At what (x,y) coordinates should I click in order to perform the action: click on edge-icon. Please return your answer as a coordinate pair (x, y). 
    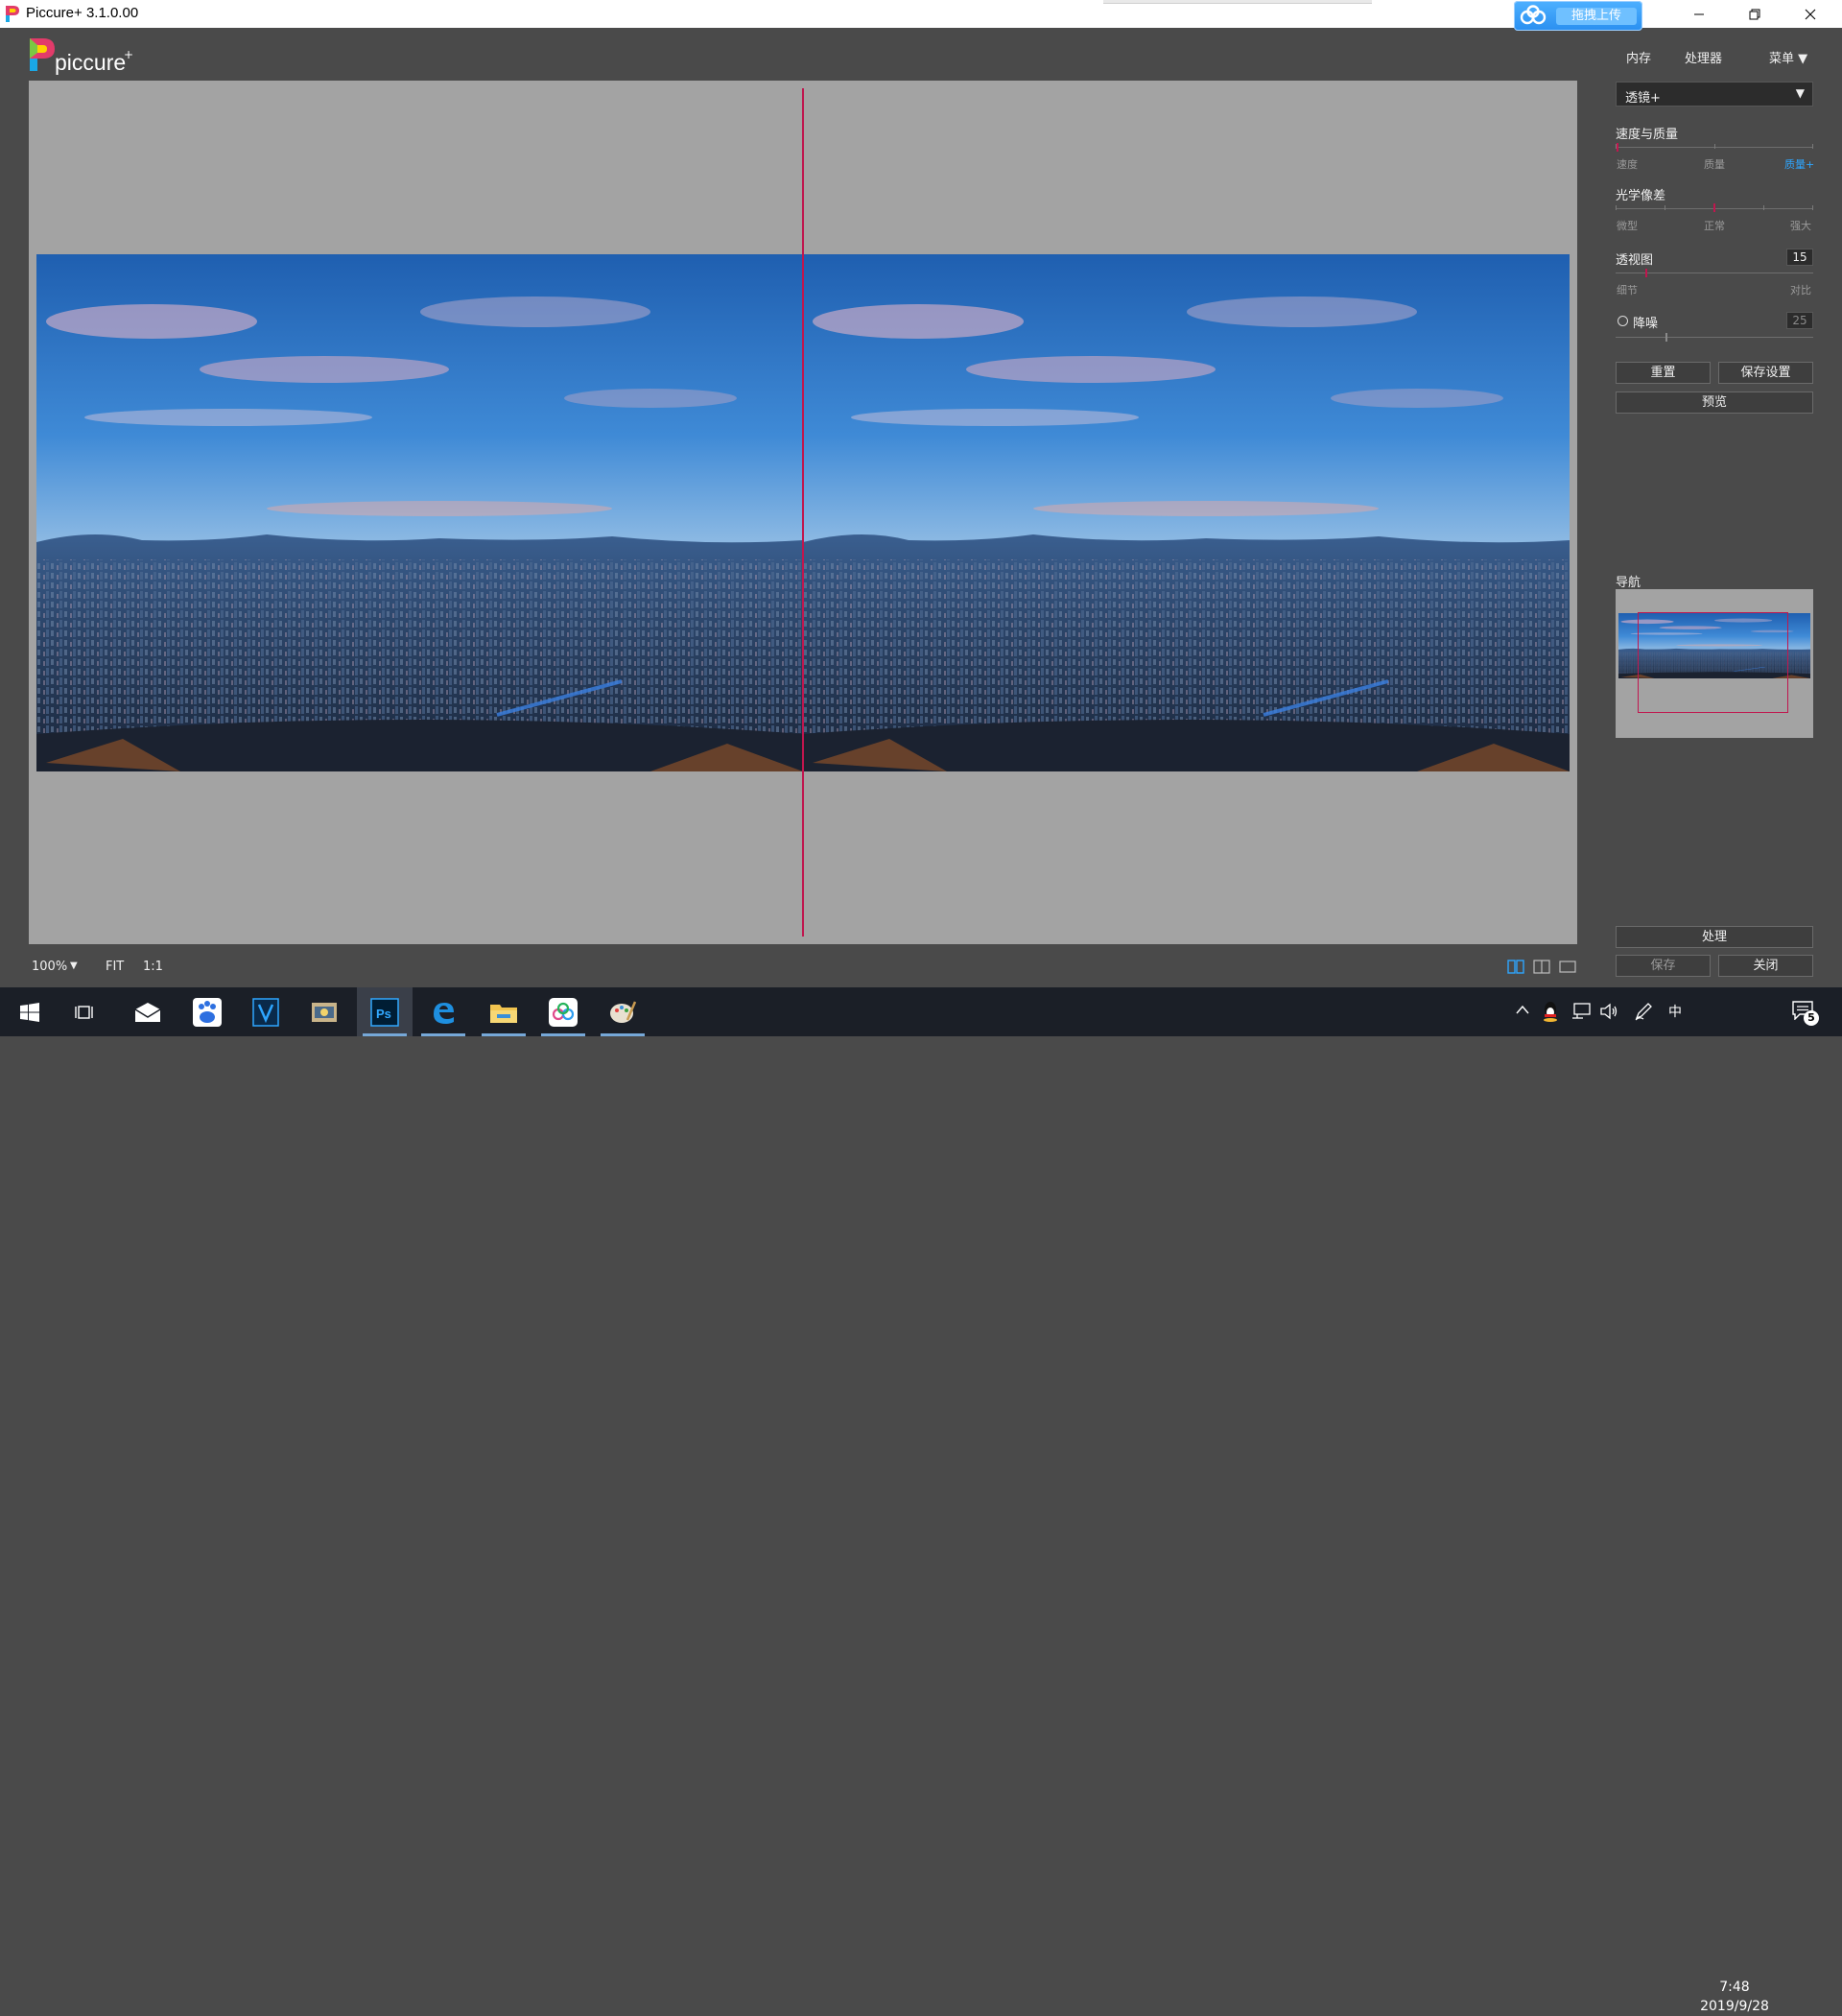
    Looking at the image, I should click on (444, 1013).